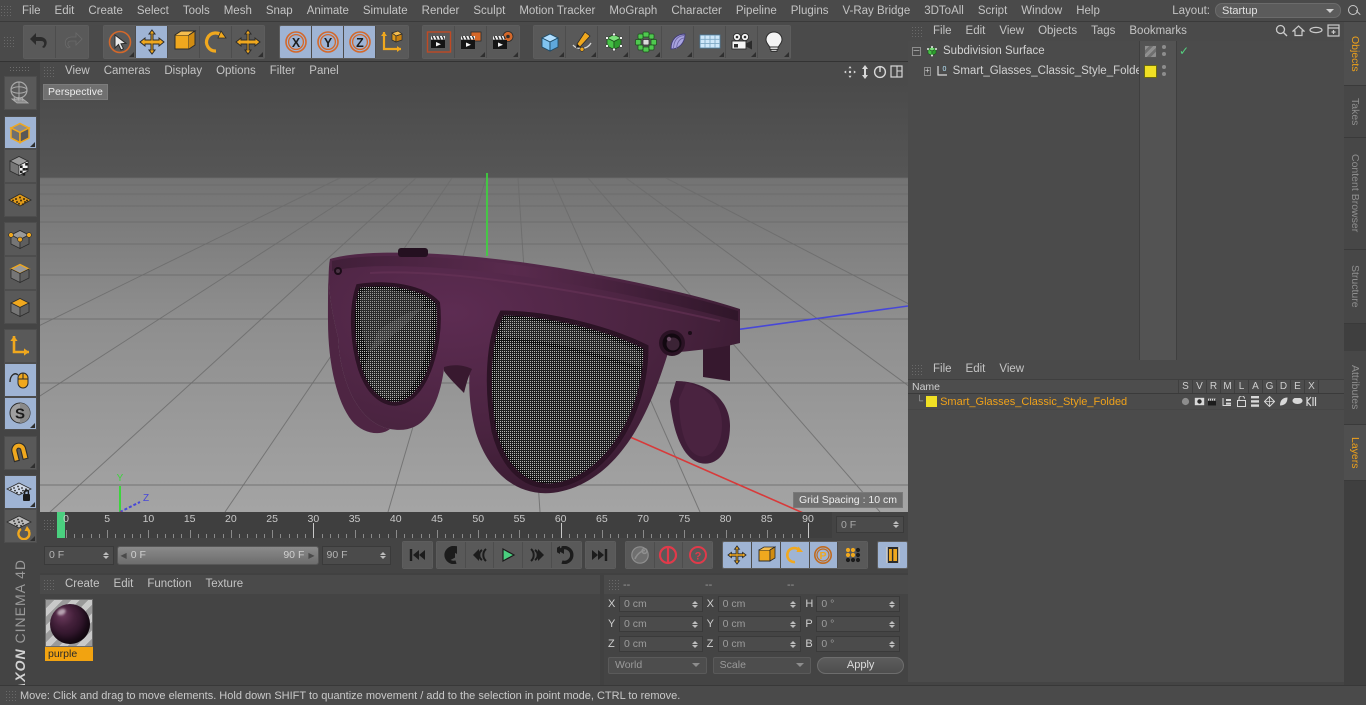  What do you see at coordinates (283, 71) in the screenshot?
I see `viewport-menu-filter: Filter` at bounding box center [283, 71].